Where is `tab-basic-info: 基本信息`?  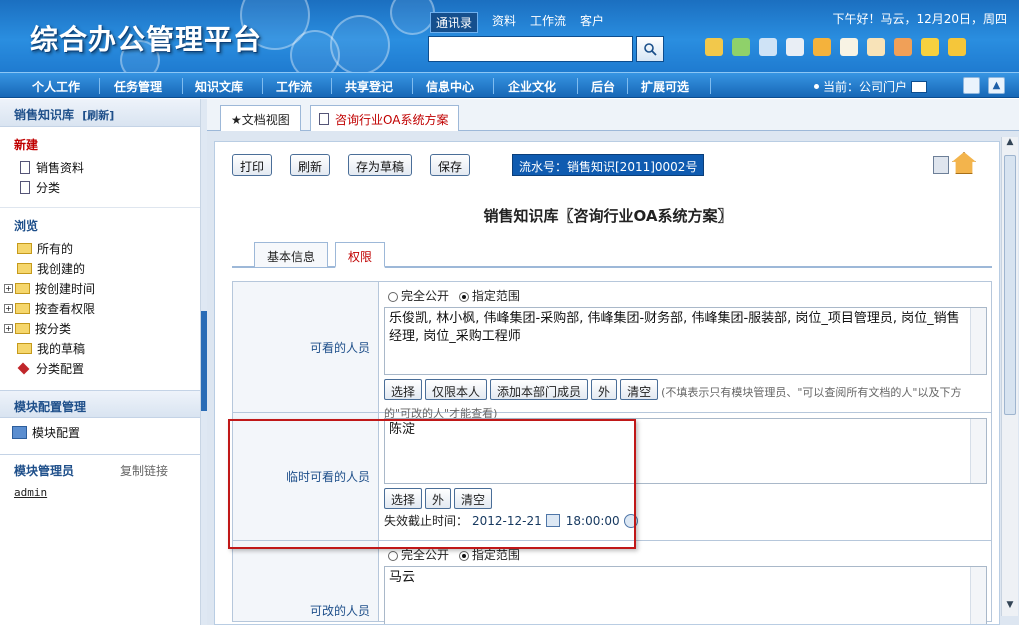 tab-basic-info: 基本信息 is located at coordinates (291, 255).